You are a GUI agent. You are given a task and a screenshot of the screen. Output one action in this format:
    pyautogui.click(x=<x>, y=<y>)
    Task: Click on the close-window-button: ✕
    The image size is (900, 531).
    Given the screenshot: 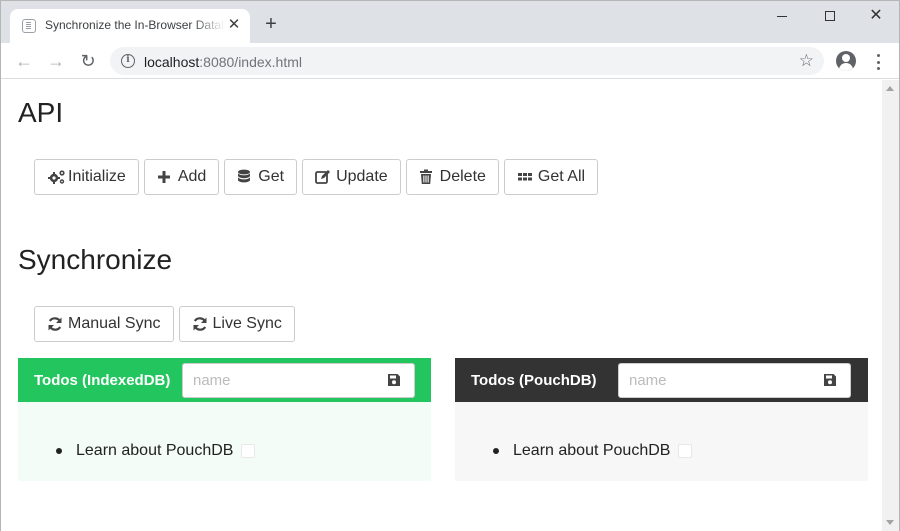 What is the action you would take?
    pyautogui.click(x=876, y=16)
    